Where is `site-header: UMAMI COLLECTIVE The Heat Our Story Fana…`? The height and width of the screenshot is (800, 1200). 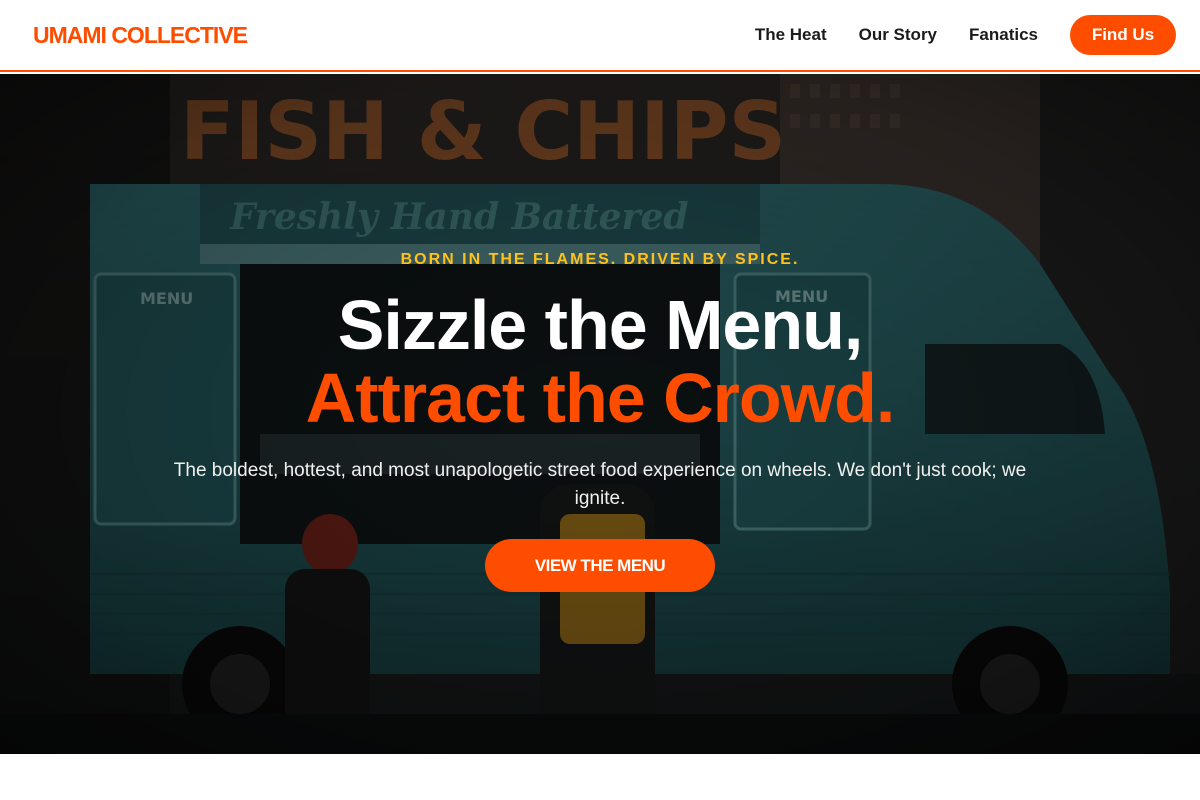 site-header: UMAMI COLLECTIVE The Heat Our Story Fana… is located at coordinates (600, 36).